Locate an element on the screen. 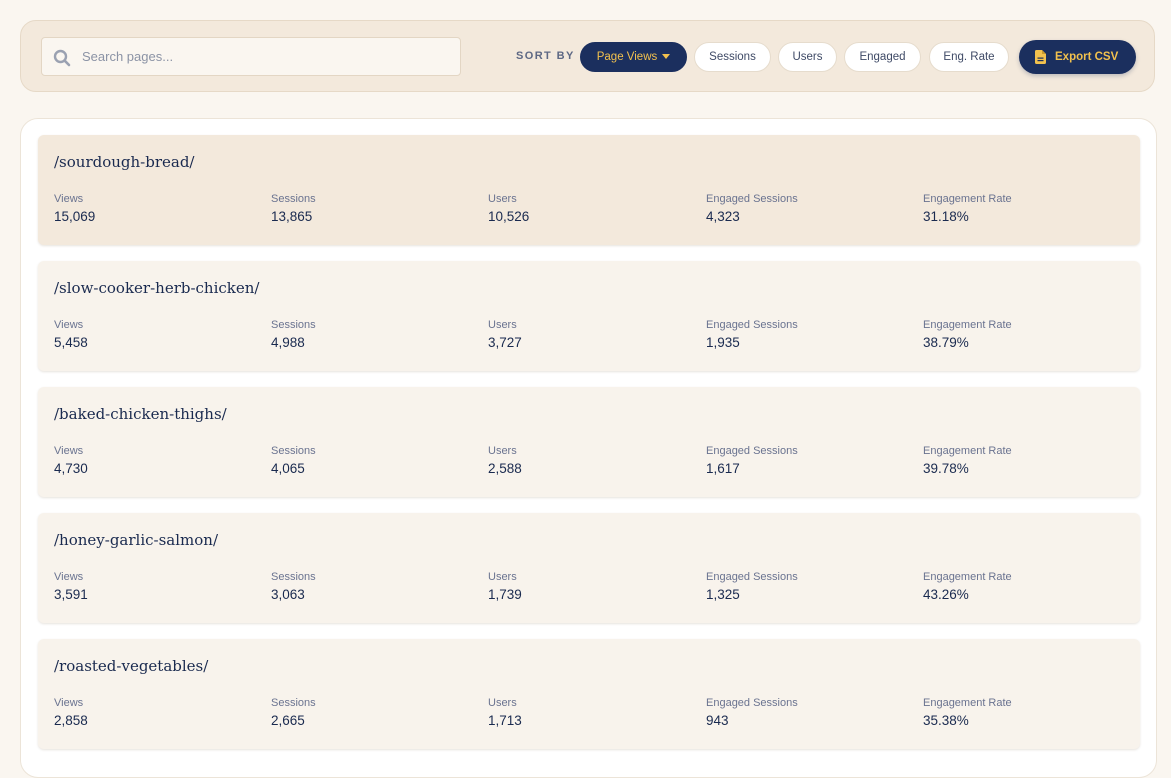 The width and height of the screenshot is (1171, 778). search-box is located at coordinates (251, 56).